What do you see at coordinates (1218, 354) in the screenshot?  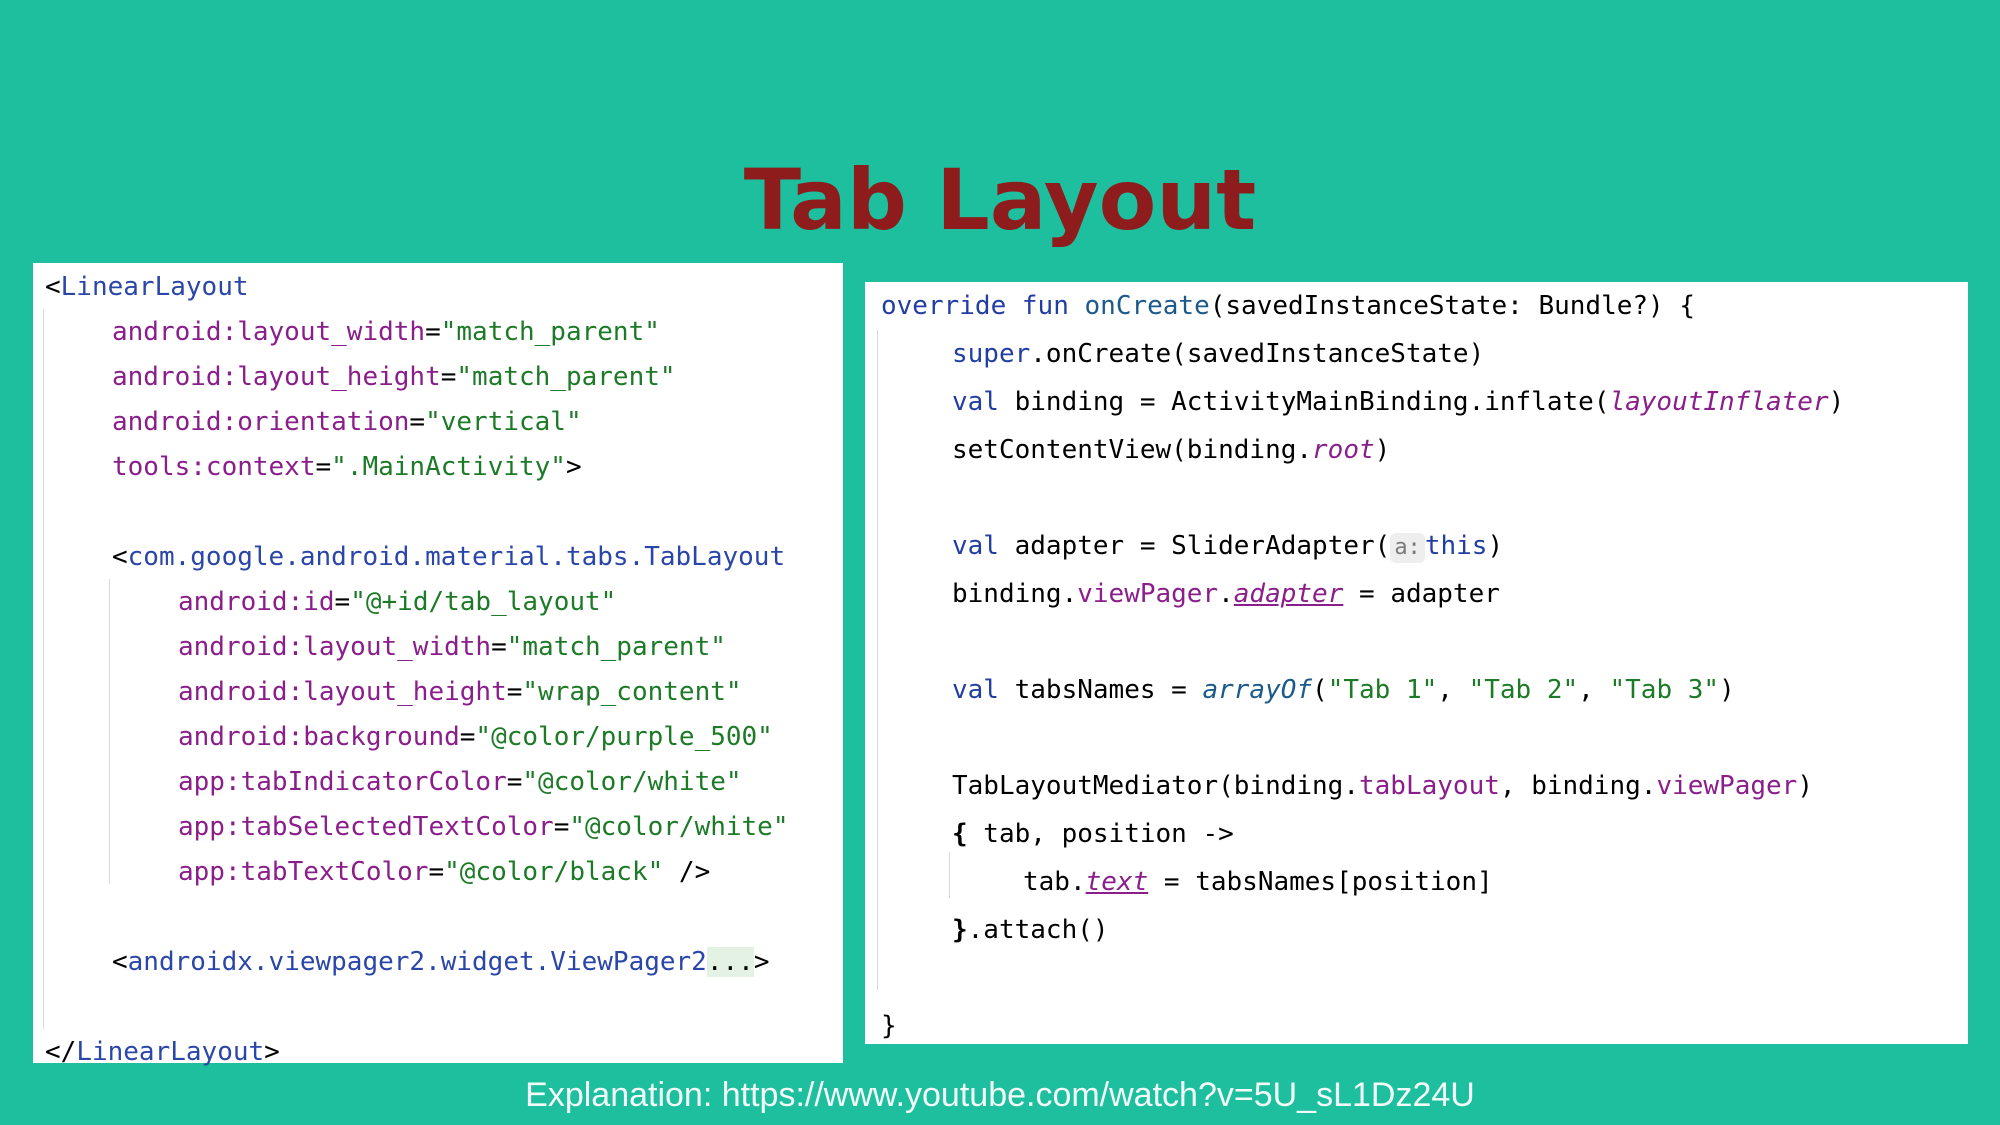 I see `code-line: super.onCreate(savedInstanceState)` at bounding box center [1218, 354].